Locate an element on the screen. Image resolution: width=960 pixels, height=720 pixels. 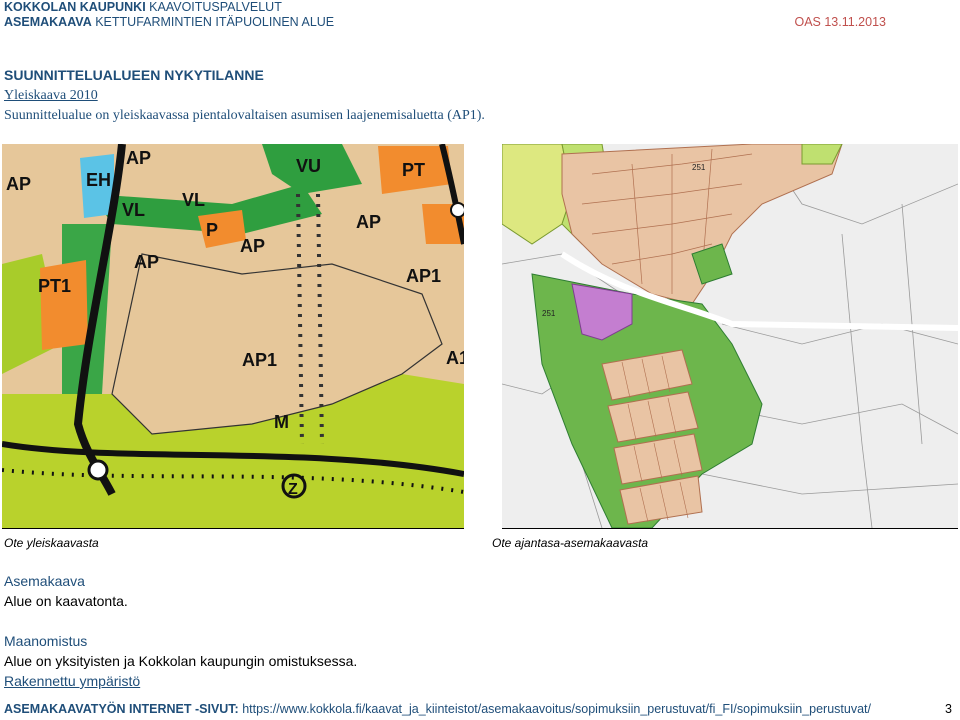
map-label-ap-5: AP is located at coordinates (146, 262).